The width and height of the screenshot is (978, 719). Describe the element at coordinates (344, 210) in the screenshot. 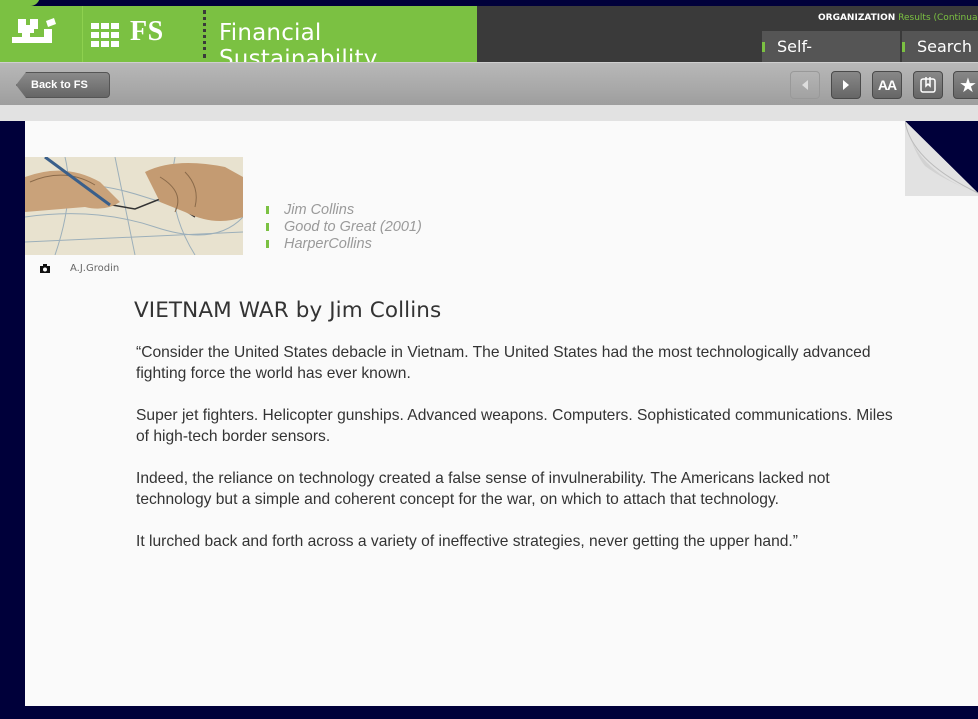

I see `meta-author: Jim Collins` at that location.